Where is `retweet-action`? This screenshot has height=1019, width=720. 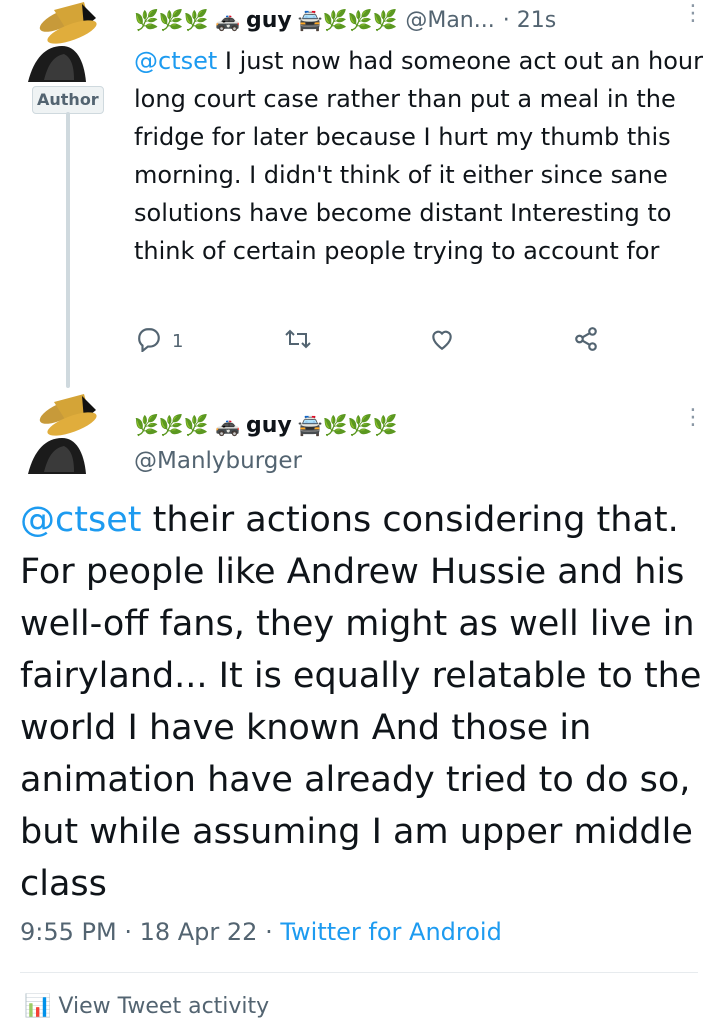 retweet-action is located at coordinates (298, 341).